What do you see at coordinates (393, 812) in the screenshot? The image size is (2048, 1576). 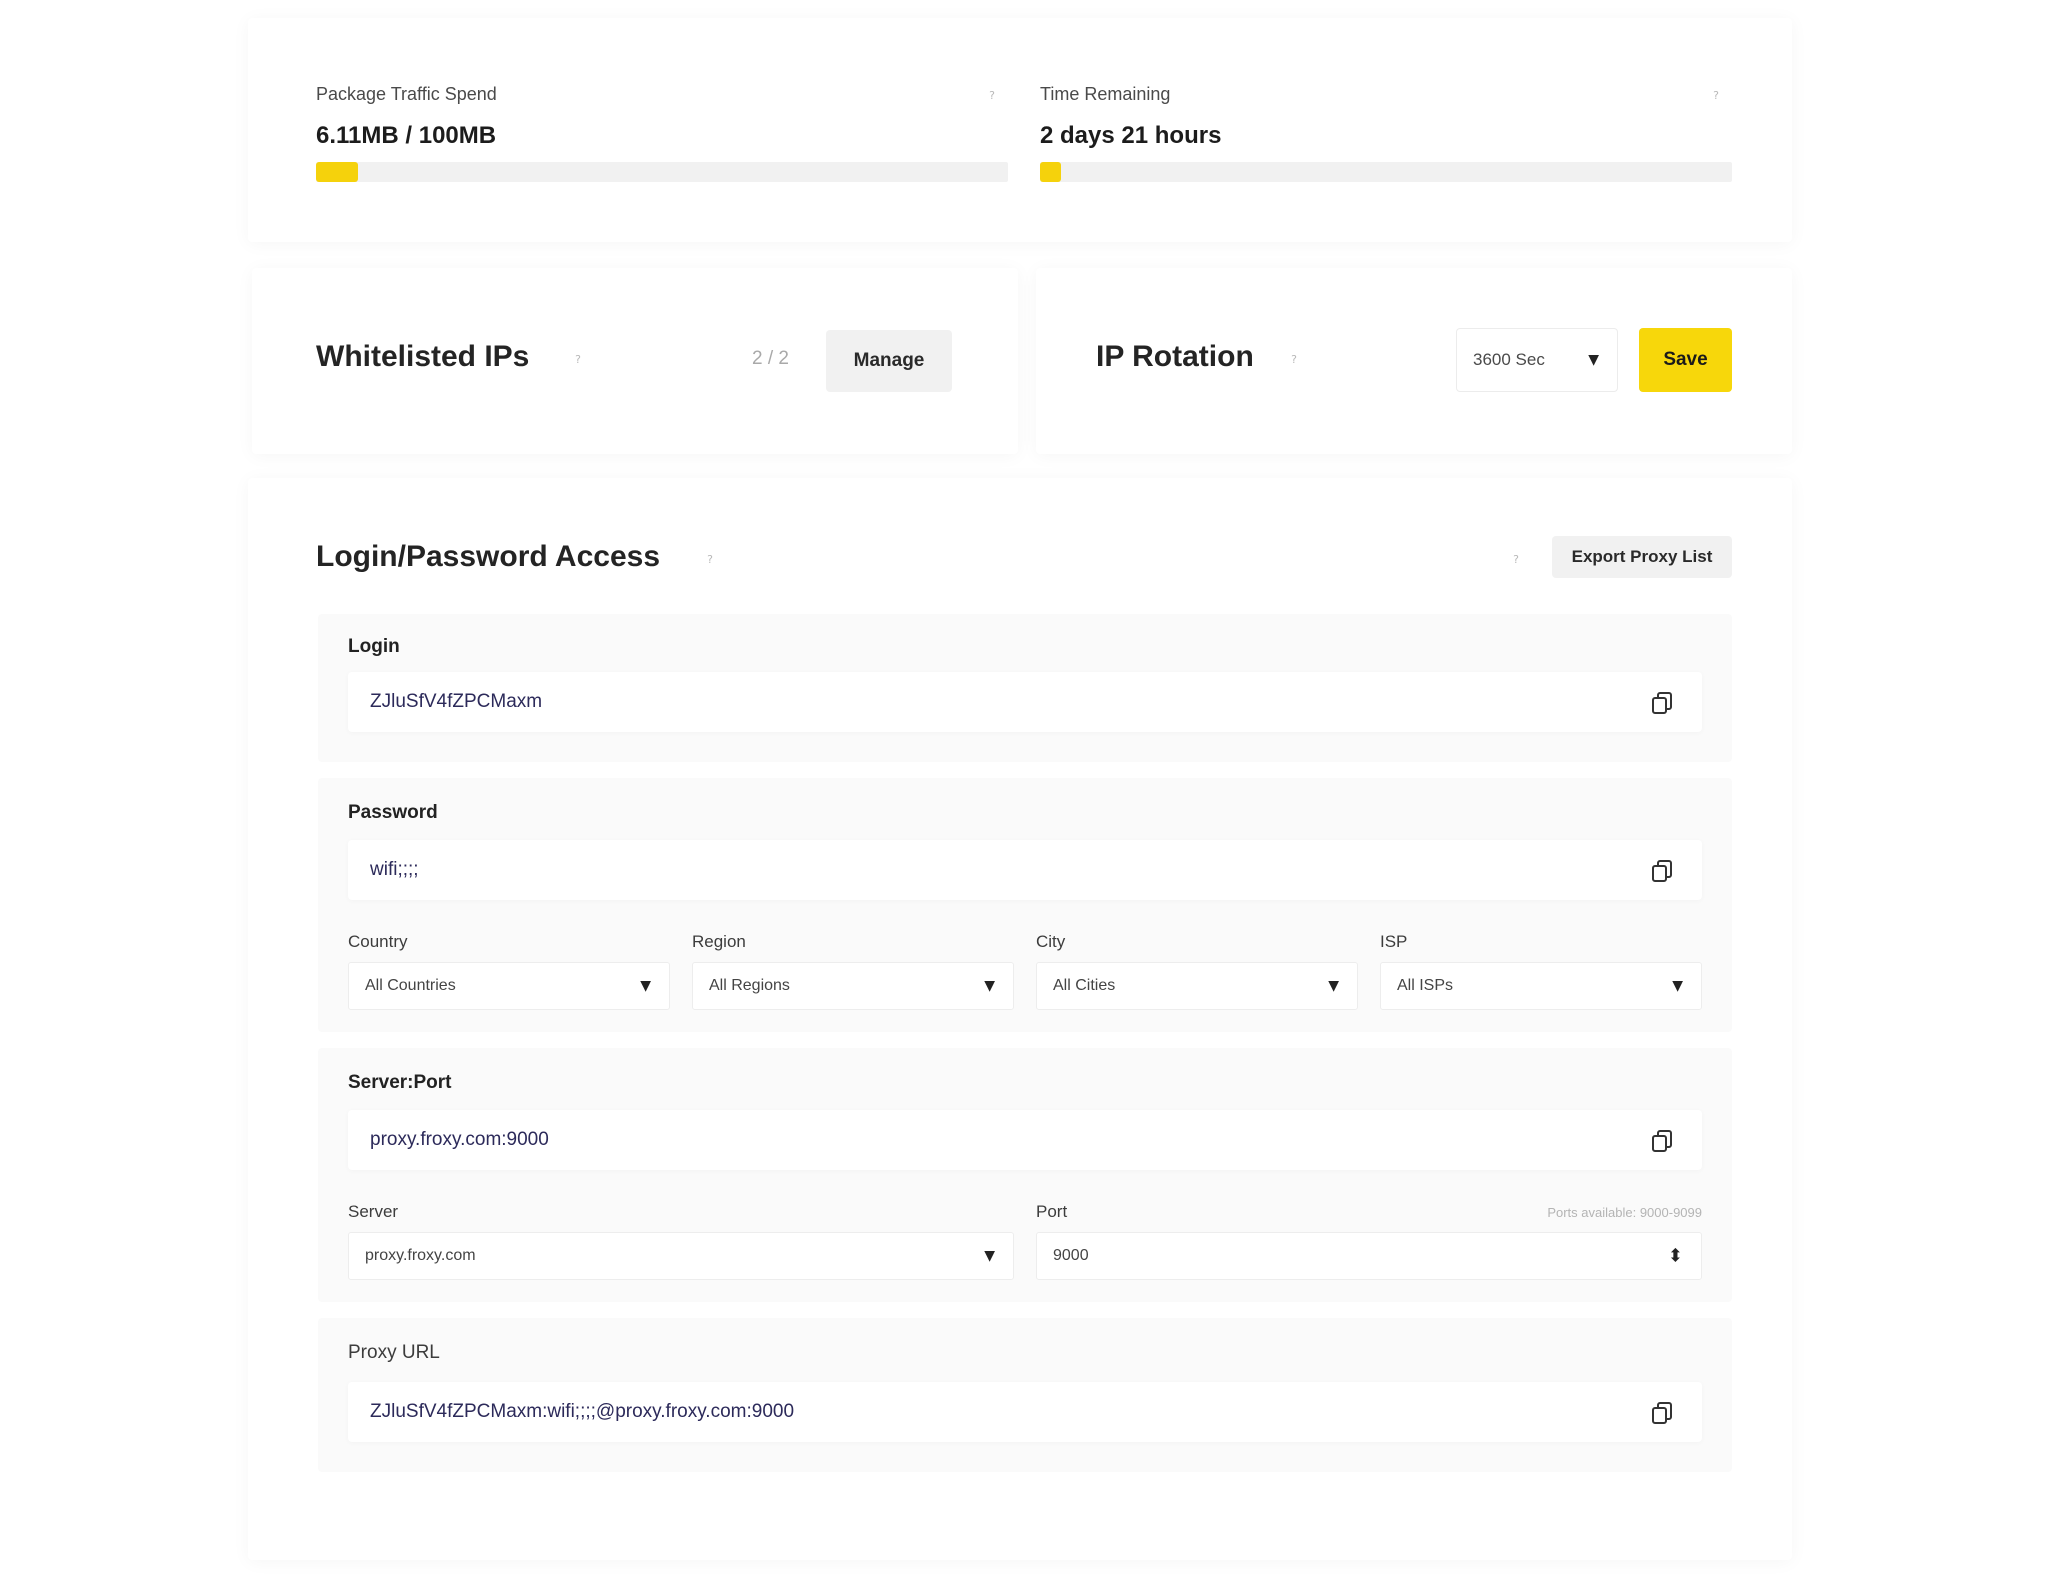 I see `password-label: Password` at bounding box center [393, 812].